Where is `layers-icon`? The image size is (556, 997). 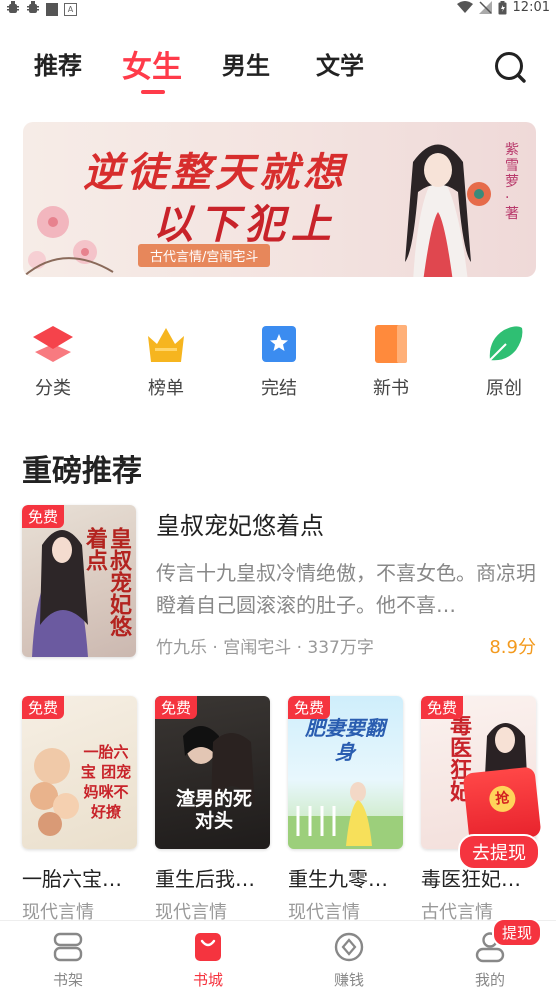
layers-icon is located at coordinates (53, 344).